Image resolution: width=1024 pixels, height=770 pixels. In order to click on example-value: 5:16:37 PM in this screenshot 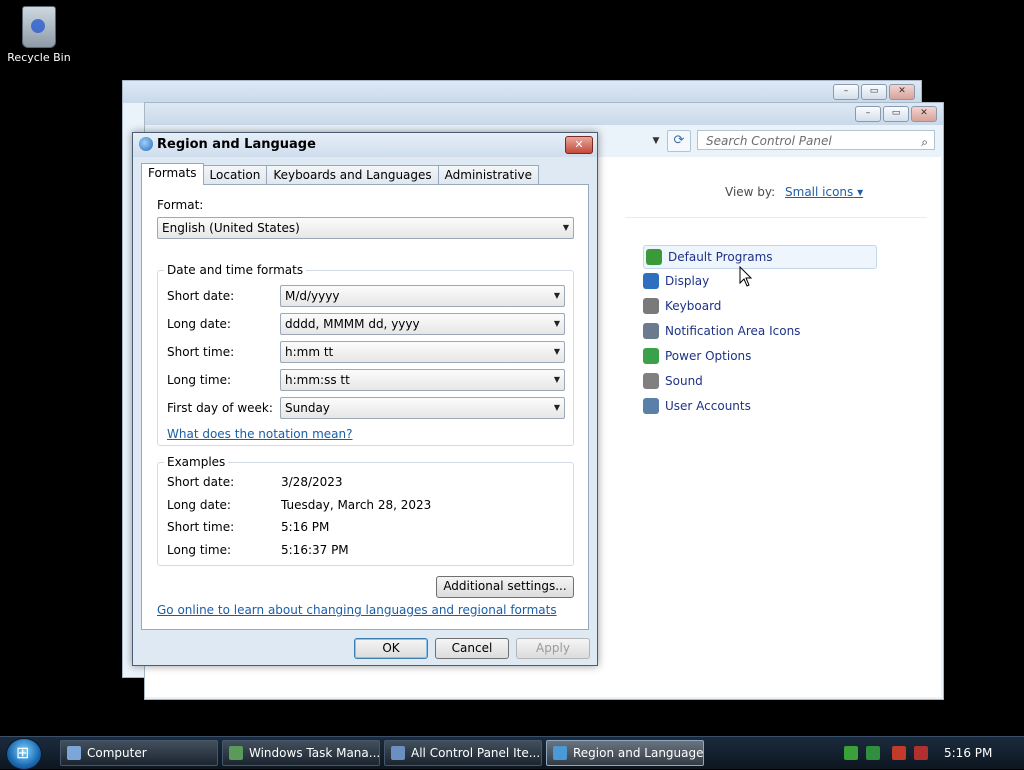, I will do `click(315, 549)`.